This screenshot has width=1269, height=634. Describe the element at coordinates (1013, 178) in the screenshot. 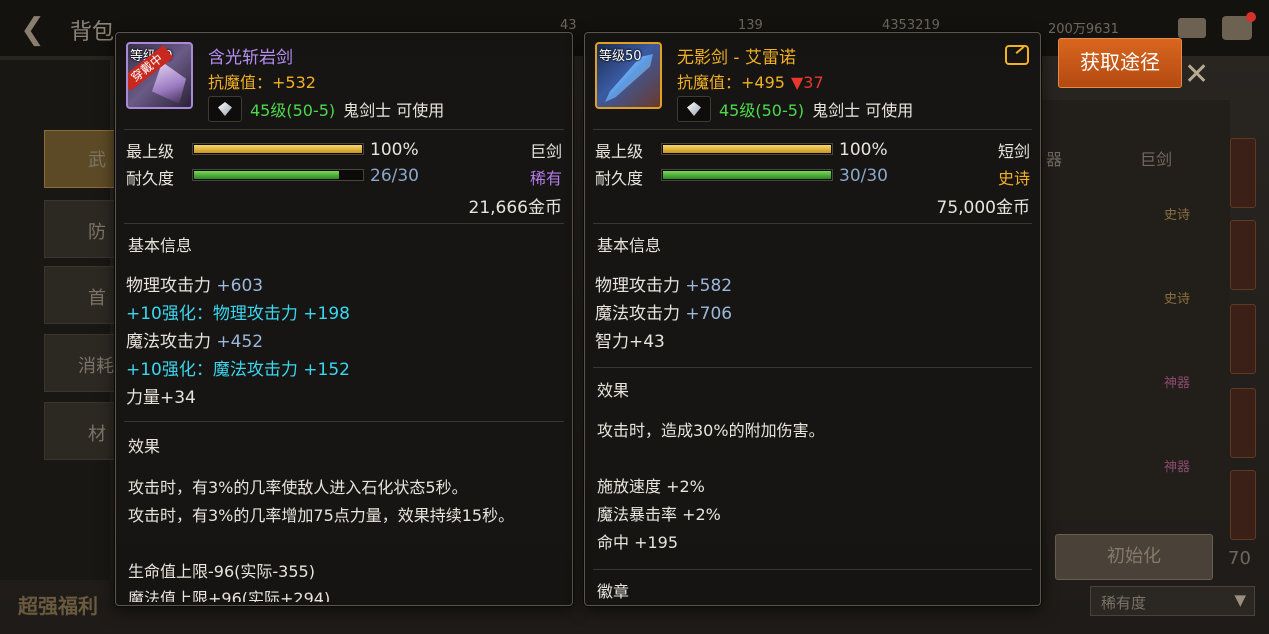

I see `rarity-text: 史诗` at that location.